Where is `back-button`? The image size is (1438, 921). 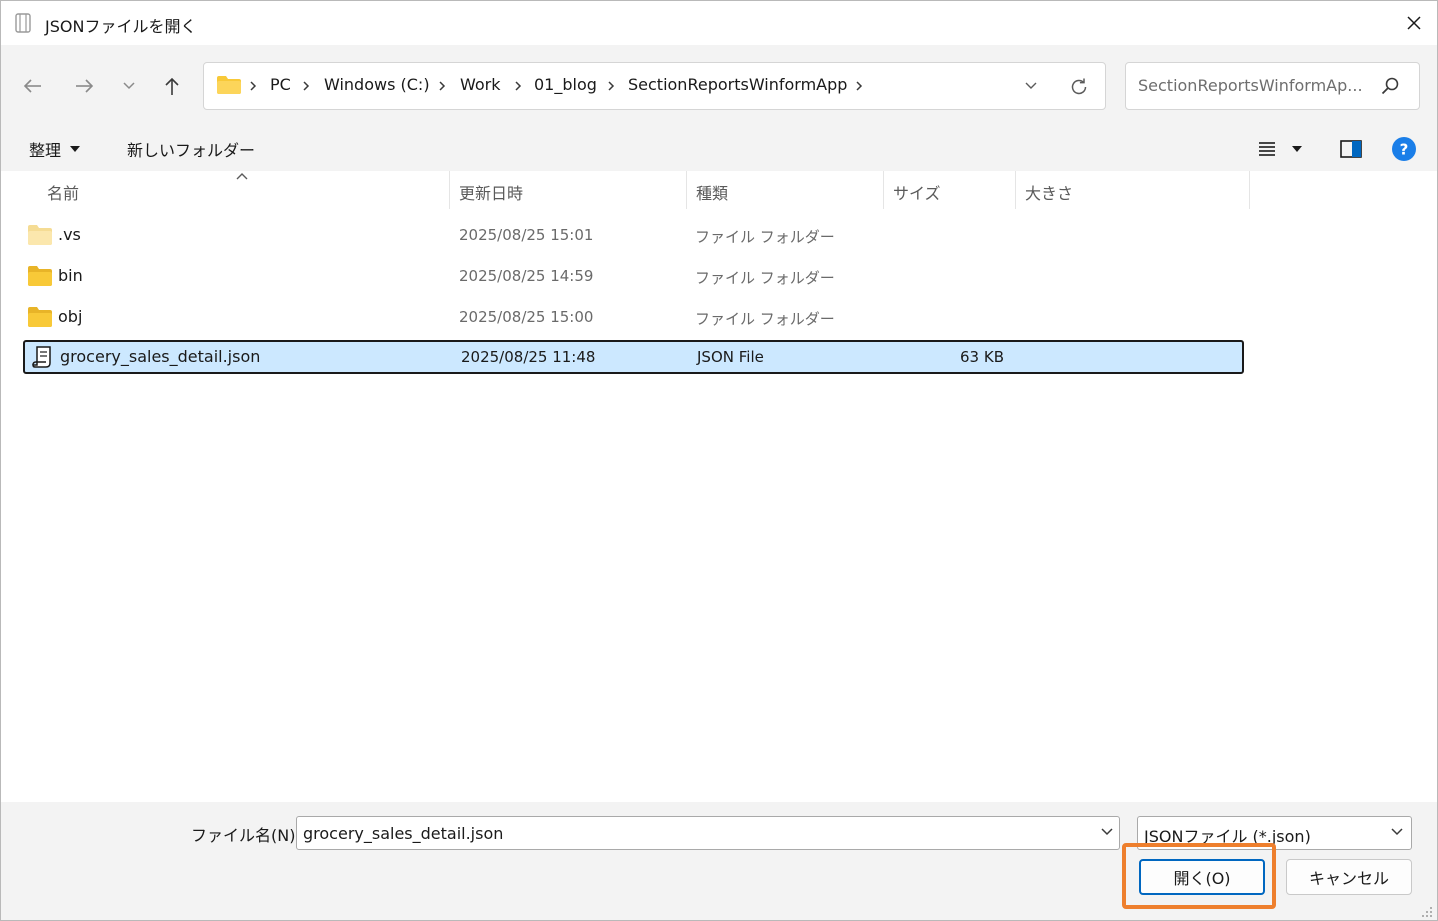
back-button is located at coordinates (33, 86).